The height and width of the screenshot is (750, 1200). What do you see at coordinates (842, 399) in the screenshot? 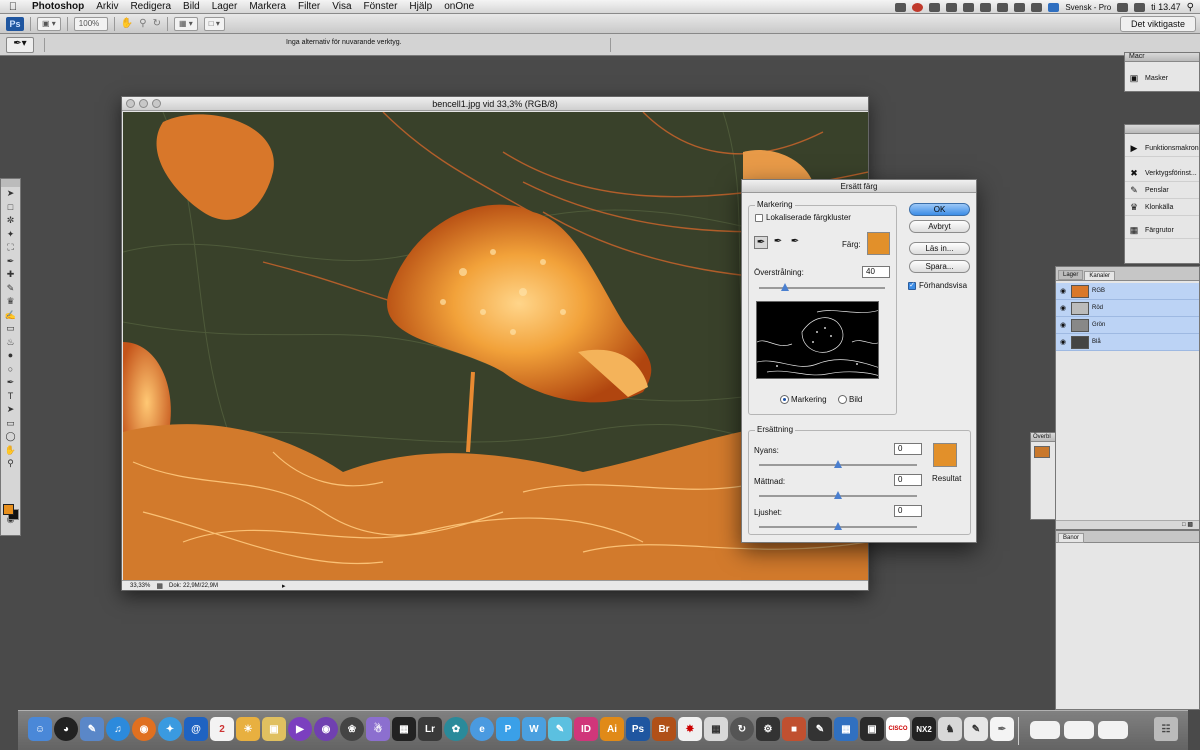
I see `image-radio` at bounding box center [842, 399].